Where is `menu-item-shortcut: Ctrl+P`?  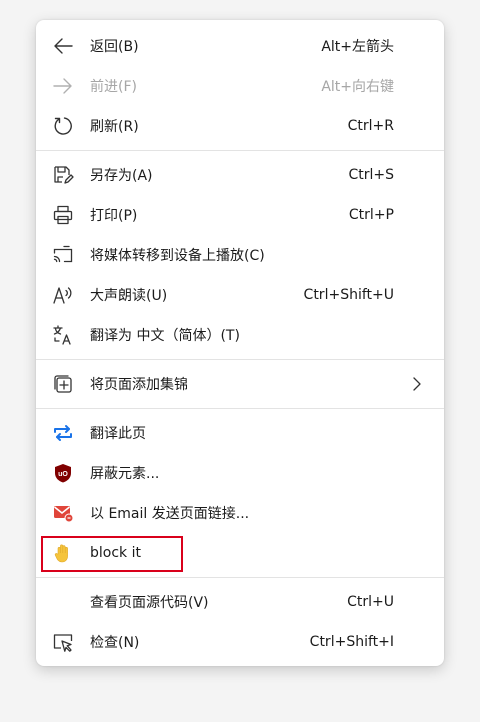 menu-item-shortcut: Ctrl+P is located at coordinates (371, 215).